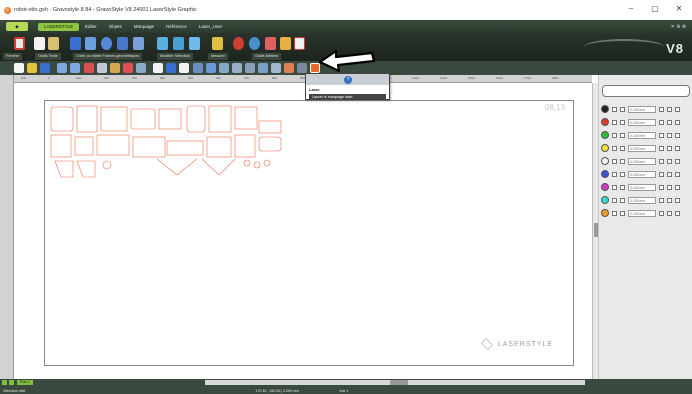 This screenshot has height=394, width=692. I want to click on horizontal-scrollbar, so click(395, 382).